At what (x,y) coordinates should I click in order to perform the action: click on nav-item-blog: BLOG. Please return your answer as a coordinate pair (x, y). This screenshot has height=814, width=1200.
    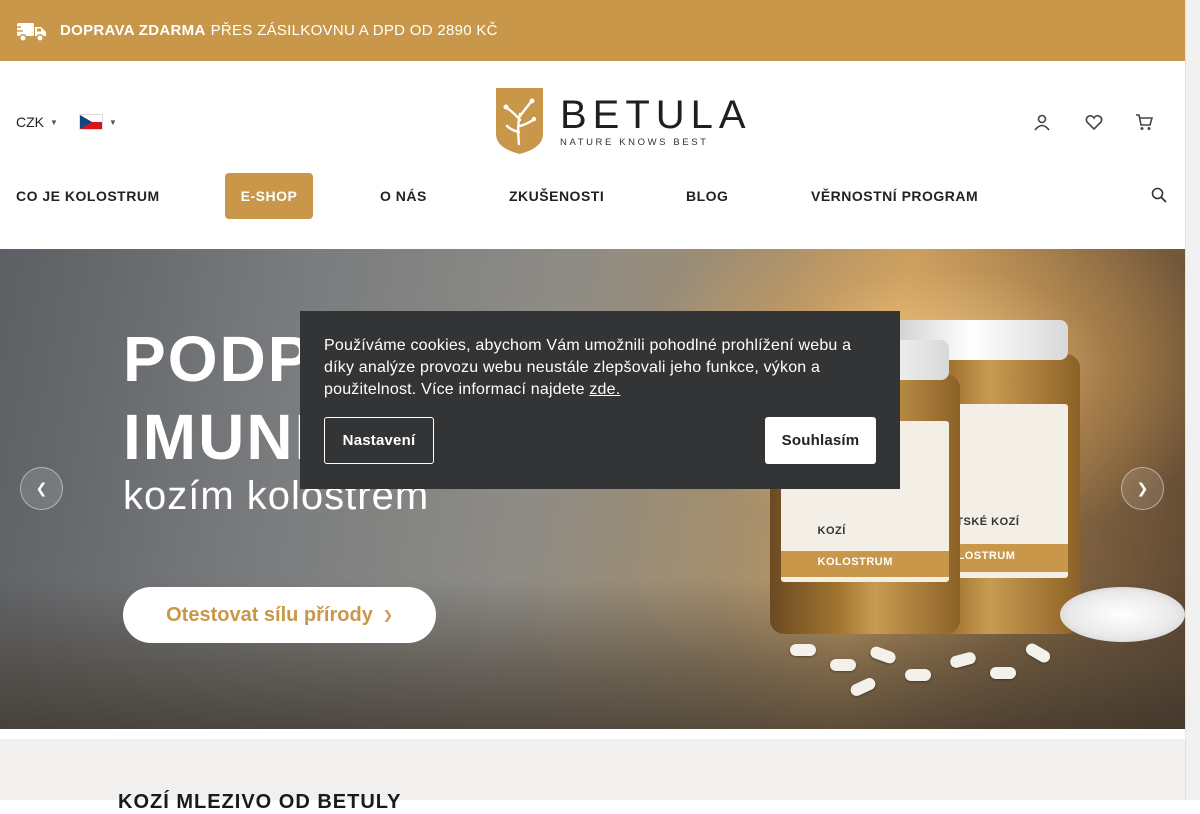
    Looking at the image, I should click on (707, 196).